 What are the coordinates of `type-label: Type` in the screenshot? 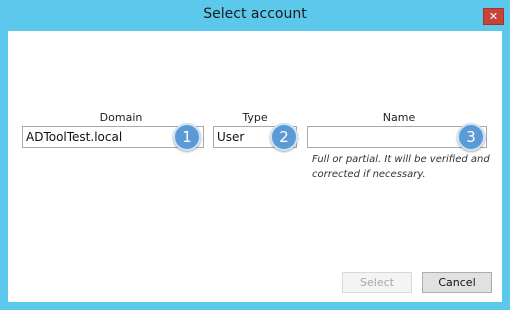 It's located at (255, 117).